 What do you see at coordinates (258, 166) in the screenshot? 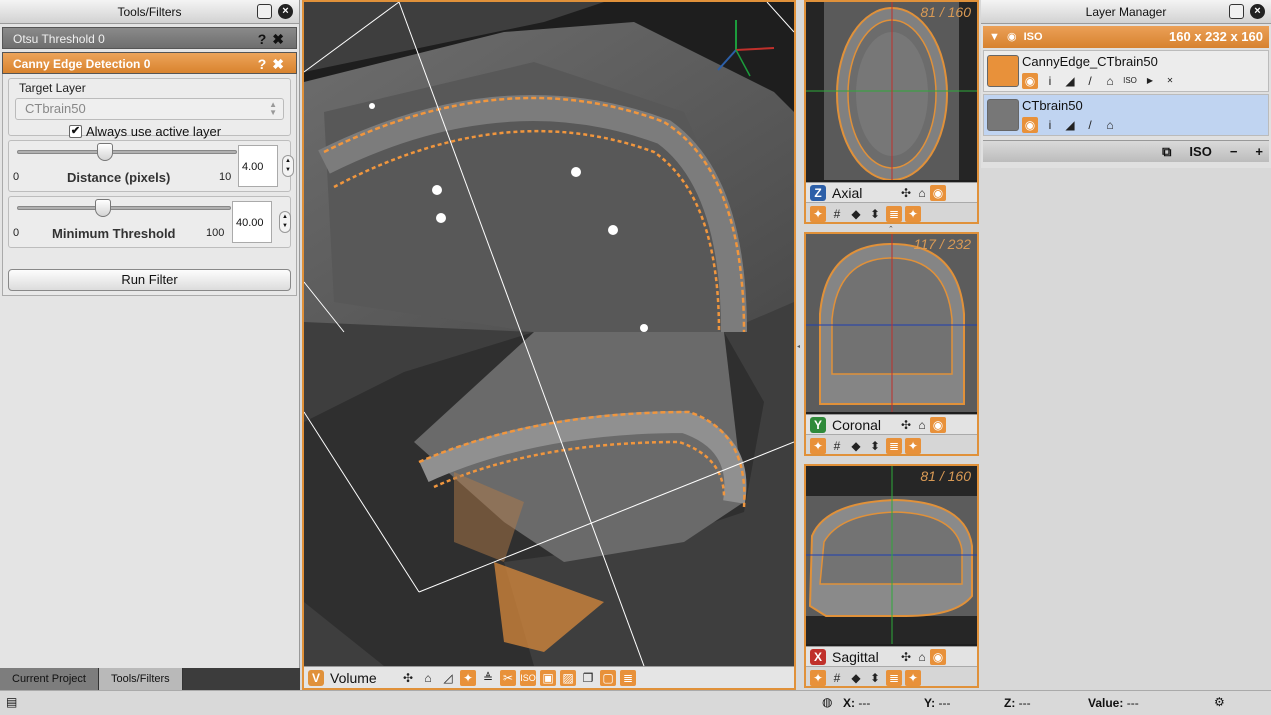
I see `distance-value-input: 4.00` at bounding box center [258, 166].